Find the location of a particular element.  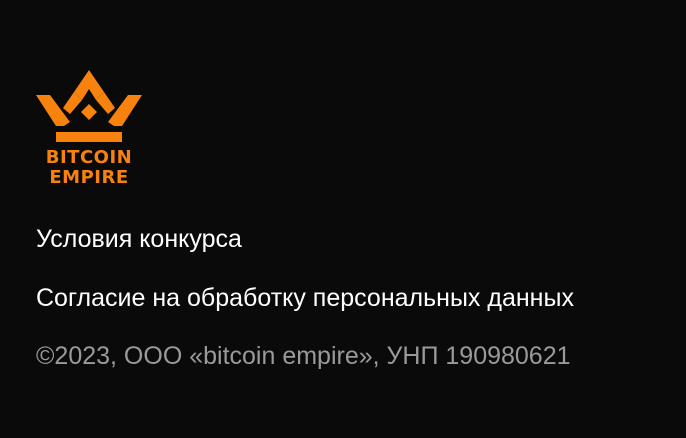

brand-logo: BITCOIN EMPIRE is located at coordinates (89, 129).